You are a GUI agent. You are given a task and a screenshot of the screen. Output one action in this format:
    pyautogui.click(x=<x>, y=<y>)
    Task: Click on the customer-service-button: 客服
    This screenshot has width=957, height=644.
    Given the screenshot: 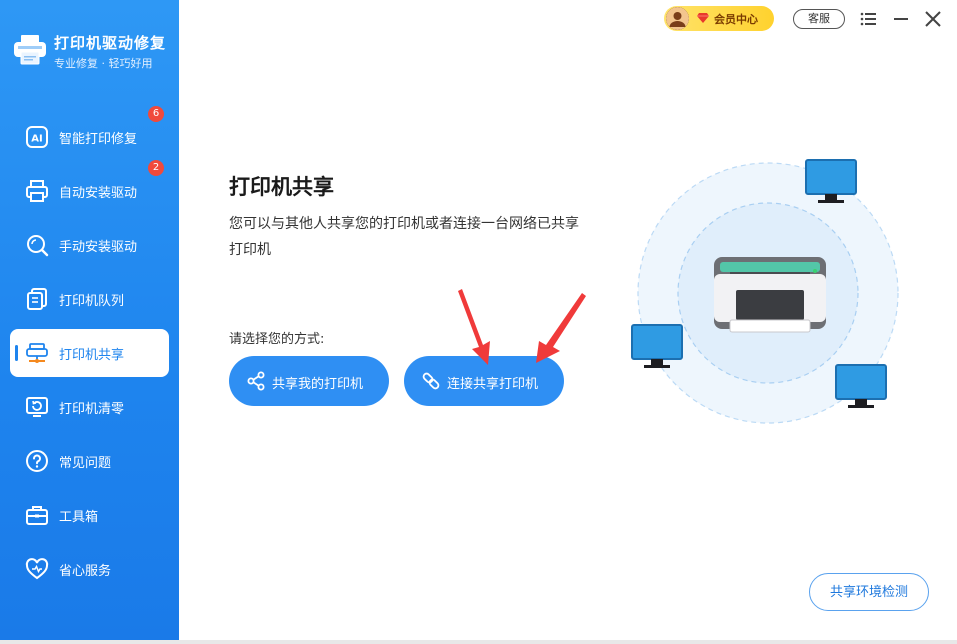 What is the action you would take?
    pyautogui.click(x=819, y=19)
    